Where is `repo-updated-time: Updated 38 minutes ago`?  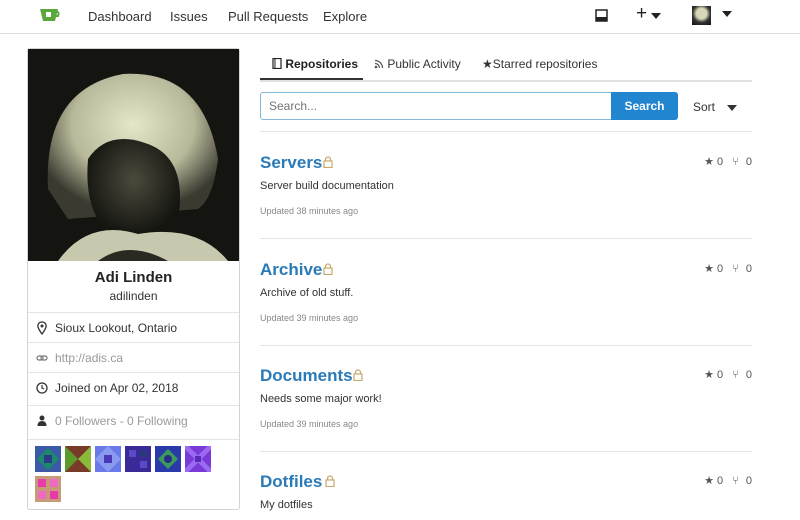
repo-updated-time: Updated 38 minutes ago is located at coordinates (309, 211).